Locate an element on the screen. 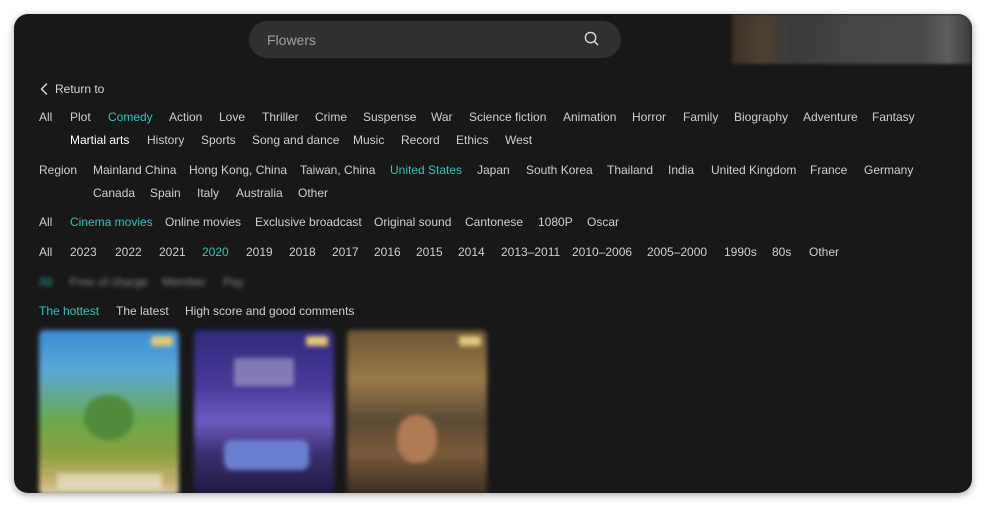 The height and width of the screenshot is (507, 986). genre-song-and-dance: Song and dance is located at coordinates (295, 140).